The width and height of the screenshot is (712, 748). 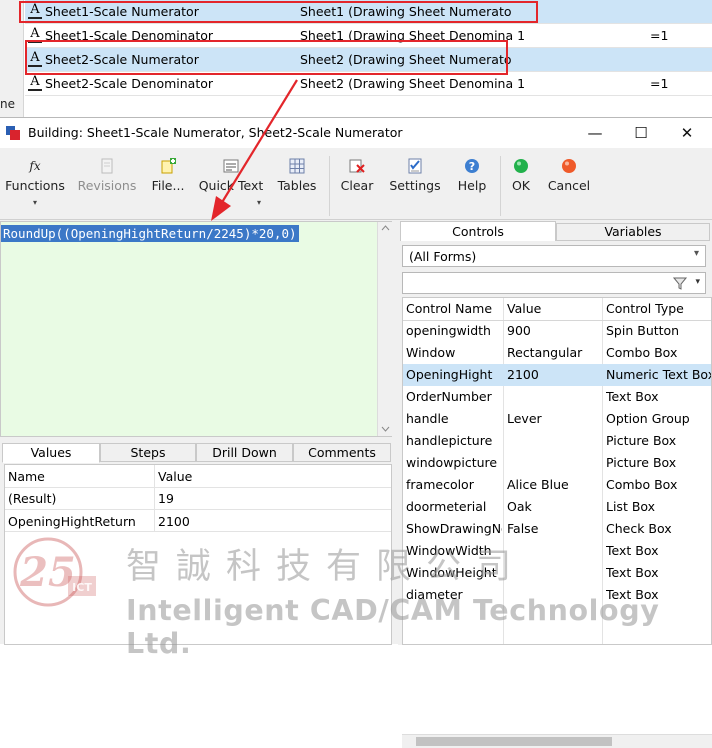 I want to click on scroll-thumb, so click(x=514, y=741).